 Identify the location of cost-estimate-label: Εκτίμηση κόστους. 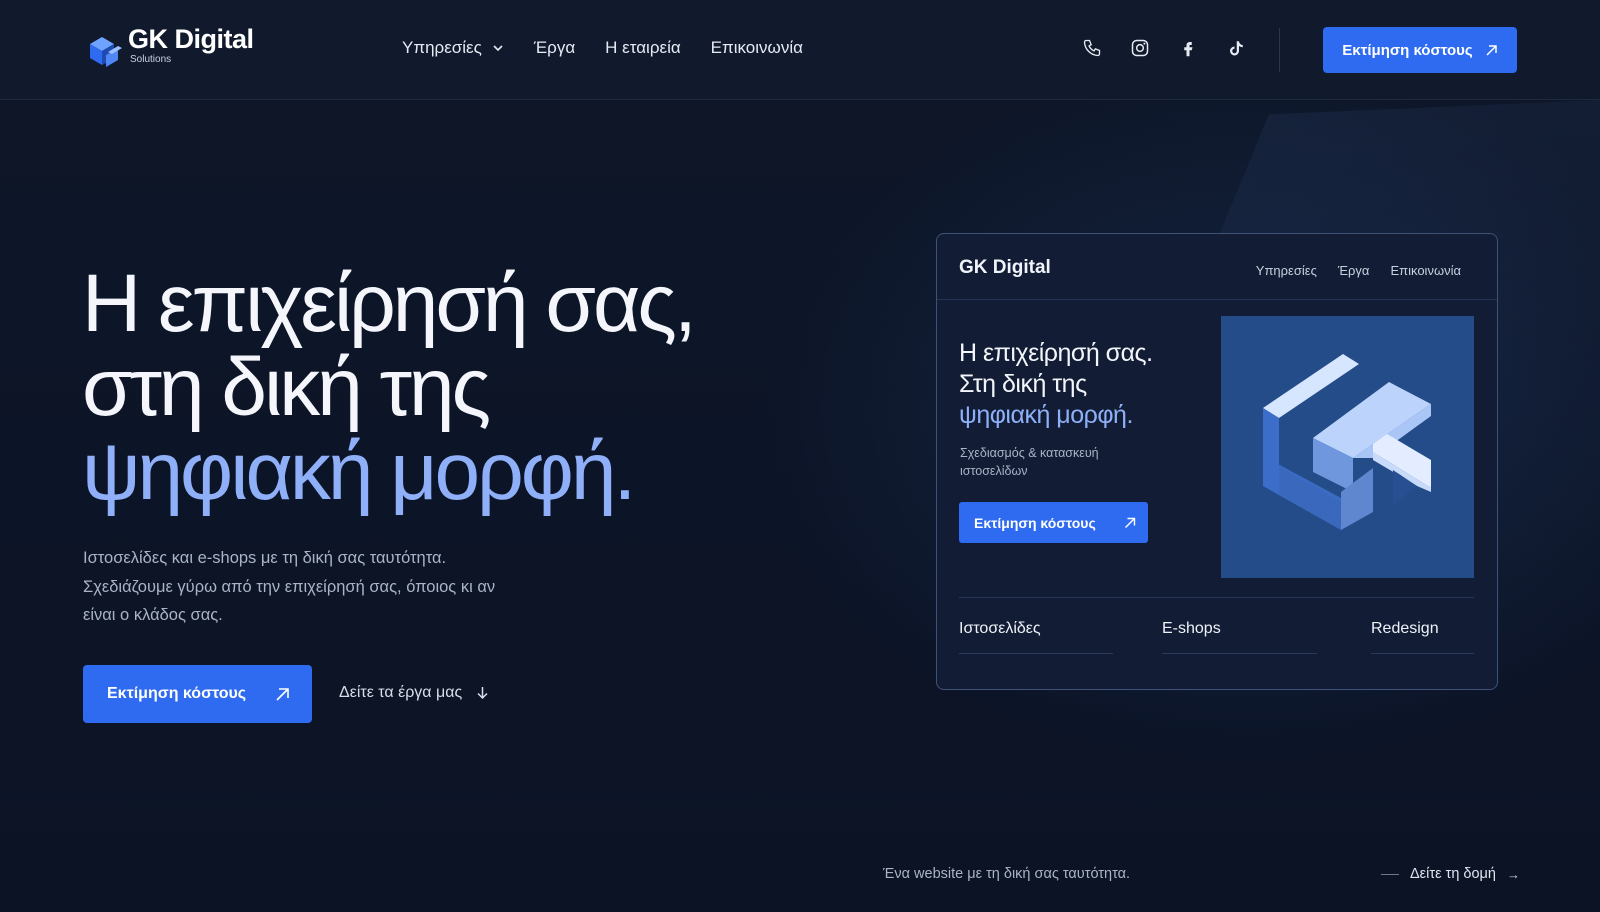
(1407, 50).